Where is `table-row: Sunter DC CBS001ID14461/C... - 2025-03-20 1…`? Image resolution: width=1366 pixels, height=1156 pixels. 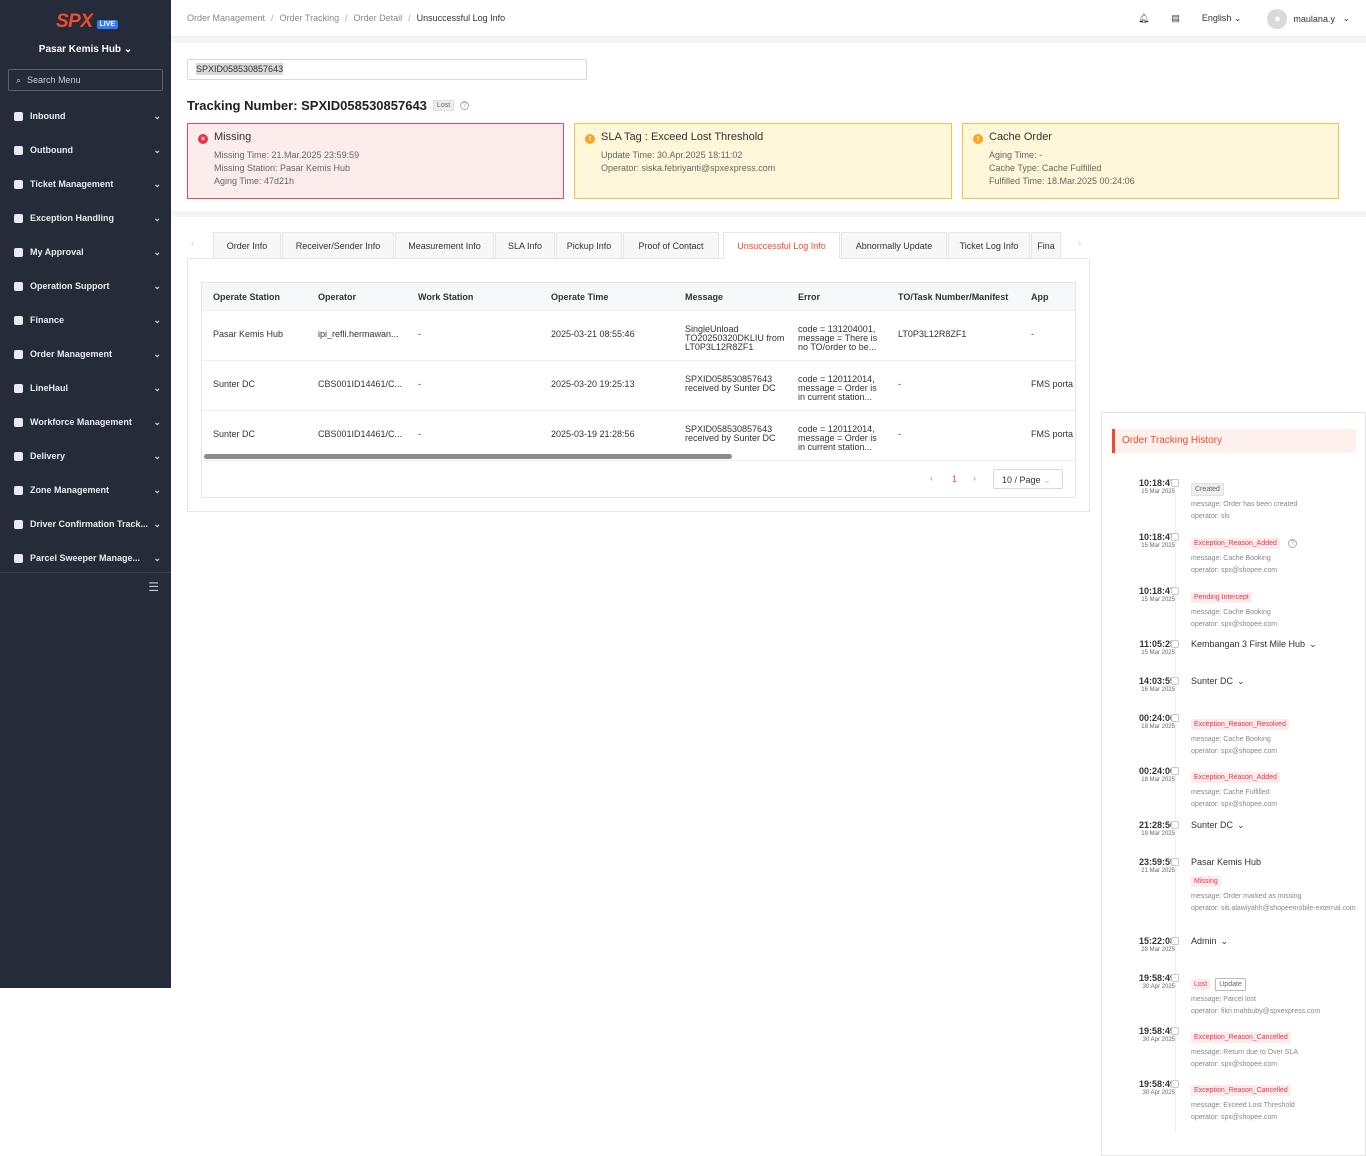 table-row: Sunter DC CBS001ID14461/C... - 2025-03-20 1… is located at coordinates (638, 386).